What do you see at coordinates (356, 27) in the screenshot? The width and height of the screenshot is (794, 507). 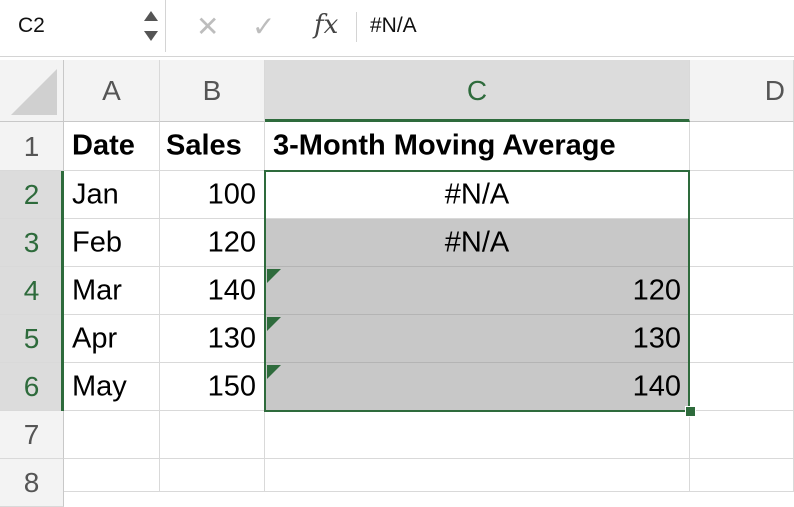 I see `formula-bar-divider` at bounding box center [356, 27].